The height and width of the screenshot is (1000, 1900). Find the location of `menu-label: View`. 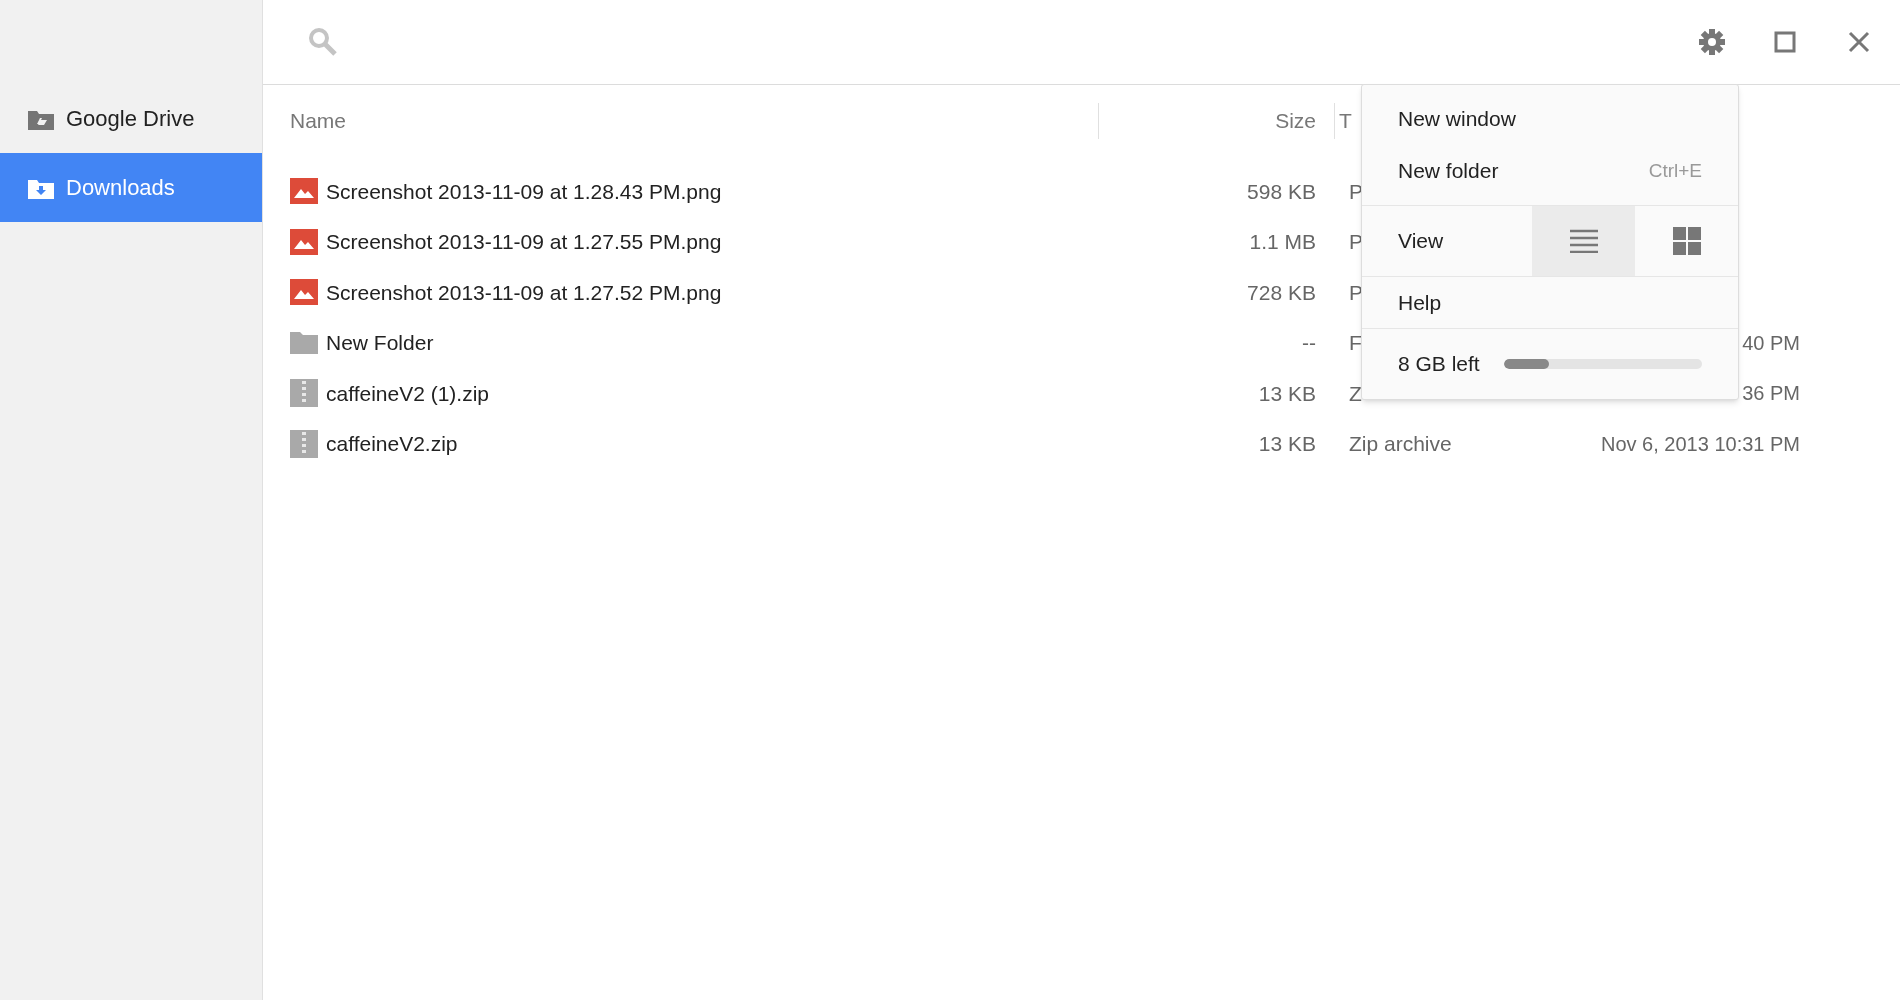

menu-label: View is located at coordinates (1421, 241).